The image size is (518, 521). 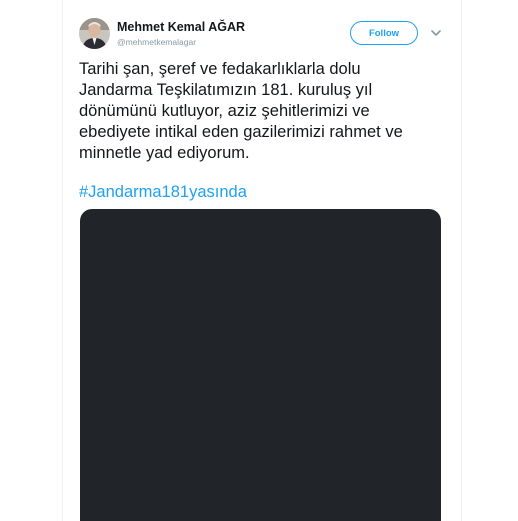 I want to click on chevron-down-icon, so click(x=436, y=33).